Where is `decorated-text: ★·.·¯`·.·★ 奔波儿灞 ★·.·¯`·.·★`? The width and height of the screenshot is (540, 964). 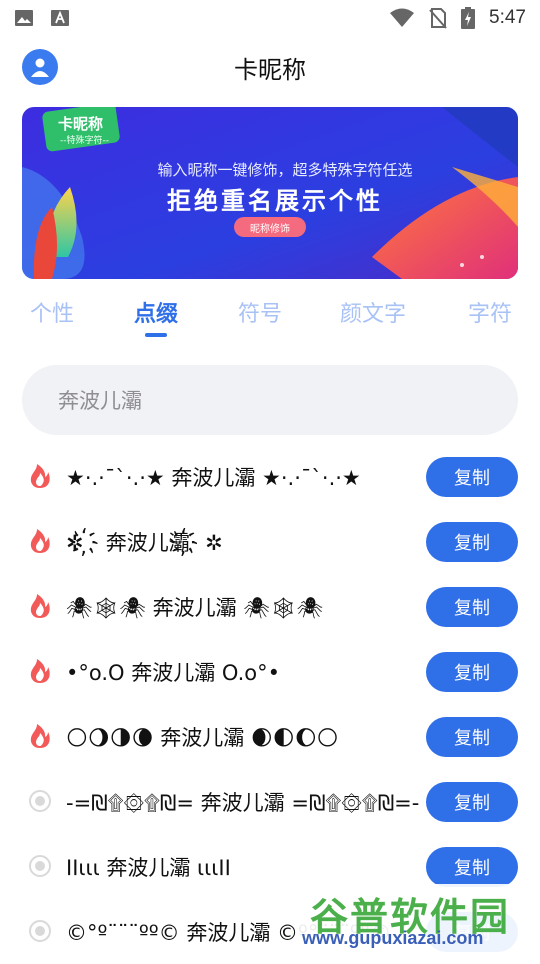 decorated-text: ★·.·¯`·.·★ 奔波儿灞 ★·.·¯`·.·★ is located at coordinates (213, 478).